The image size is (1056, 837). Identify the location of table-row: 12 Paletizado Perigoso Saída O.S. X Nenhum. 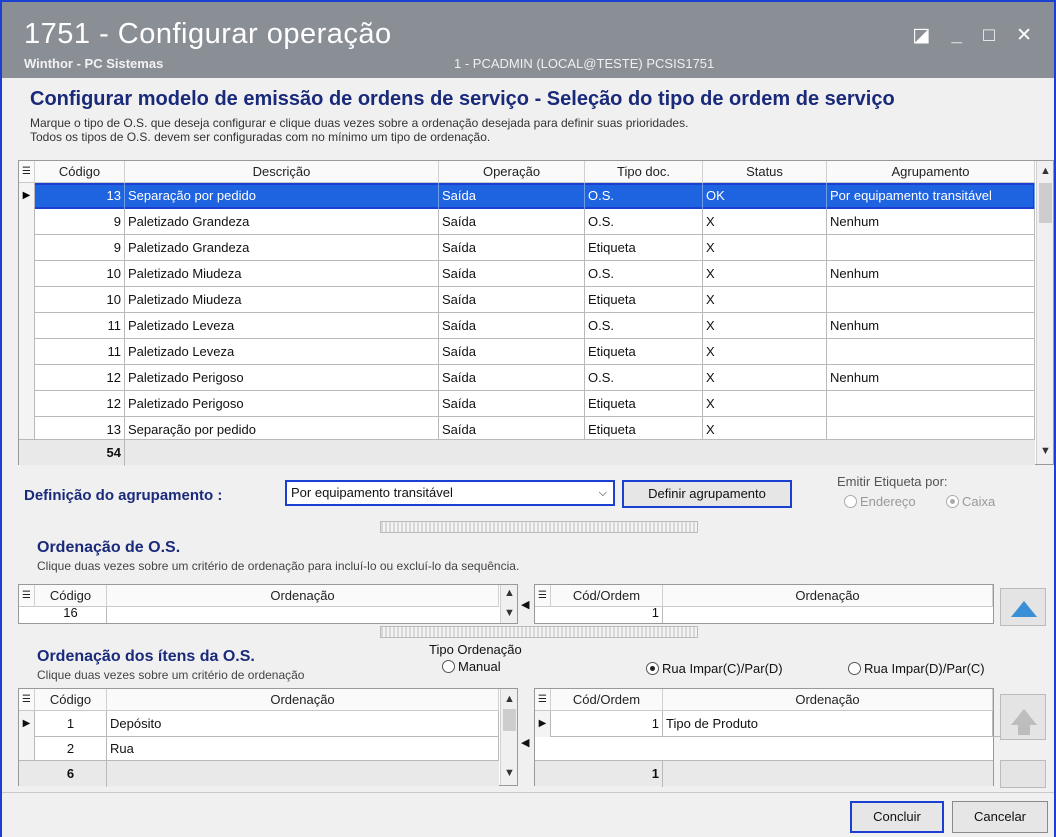
(527, 378).